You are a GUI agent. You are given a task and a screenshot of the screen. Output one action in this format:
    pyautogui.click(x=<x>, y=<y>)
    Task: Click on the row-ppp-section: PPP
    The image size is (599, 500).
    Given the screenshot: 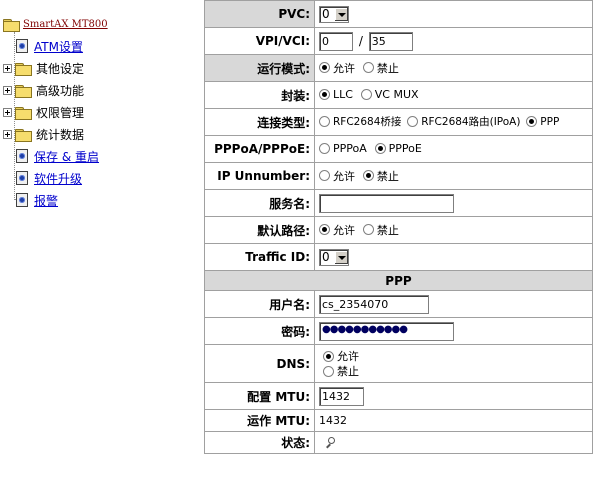 What is the action you would take?
    pyautogui.click(x=398, y=280)
    